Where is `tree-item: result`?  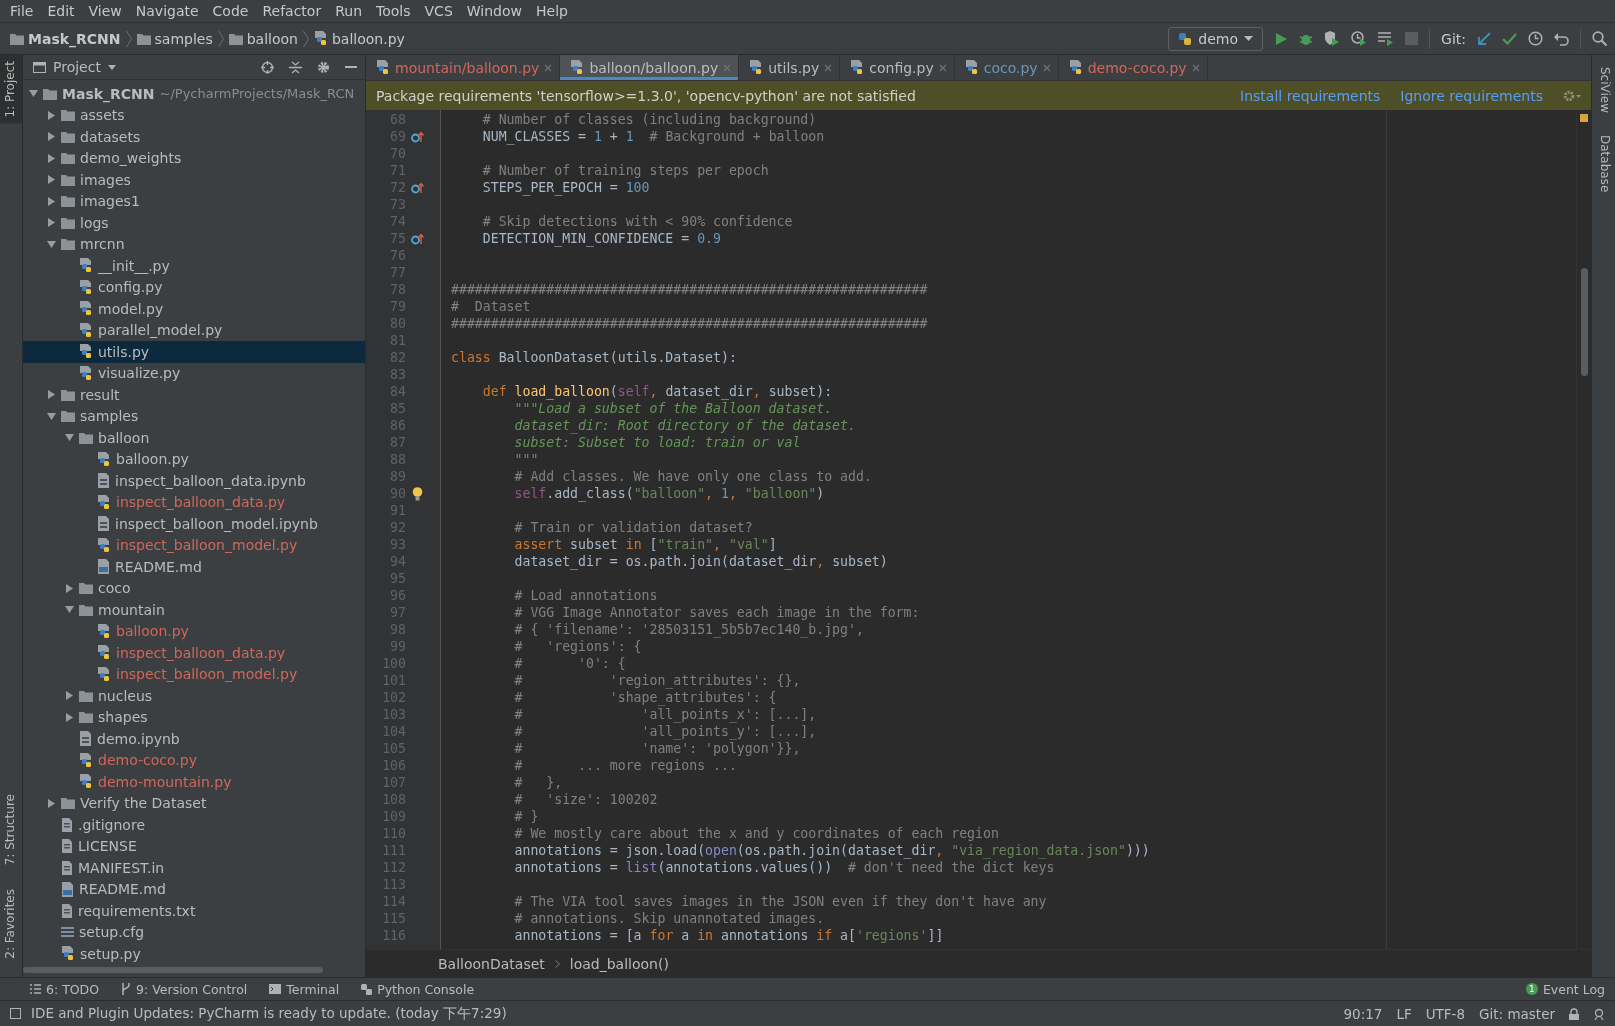 tree-item: result is located at coordinates (194, 395).